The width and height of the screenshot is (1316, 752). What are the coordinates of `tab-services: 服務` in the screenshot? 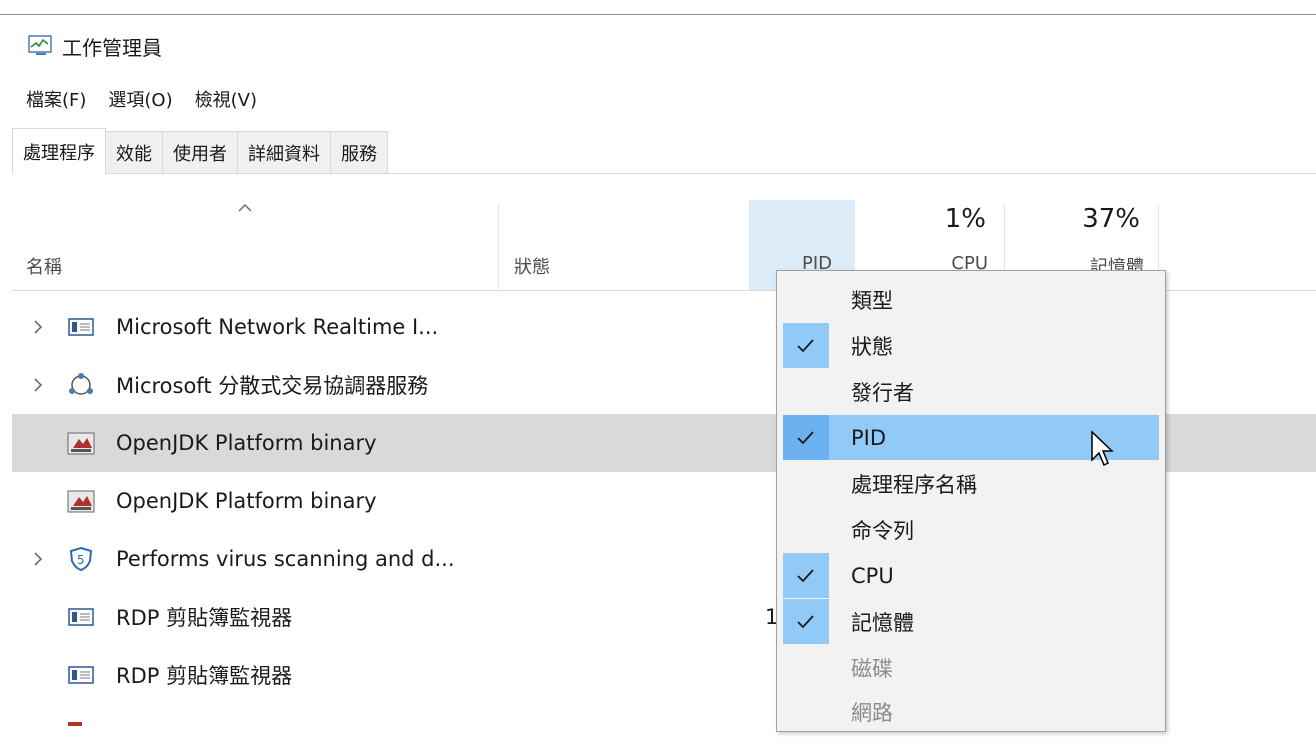 It's located at (359, 152).